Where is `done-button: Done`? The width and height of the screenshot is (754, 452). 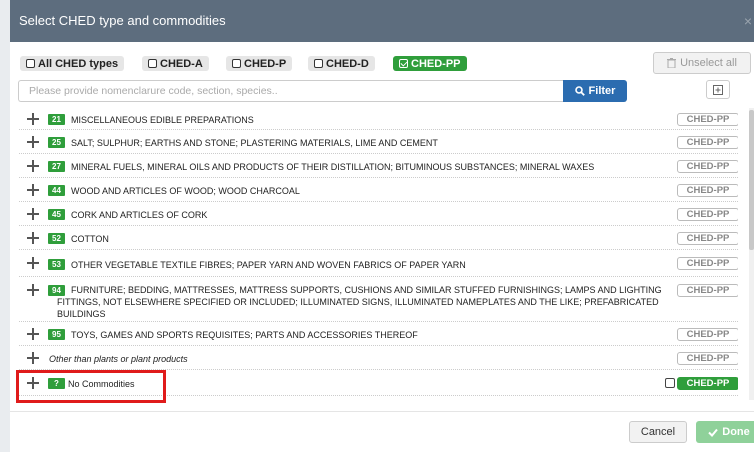
done-button: Done is located at coordinates (725, 432).